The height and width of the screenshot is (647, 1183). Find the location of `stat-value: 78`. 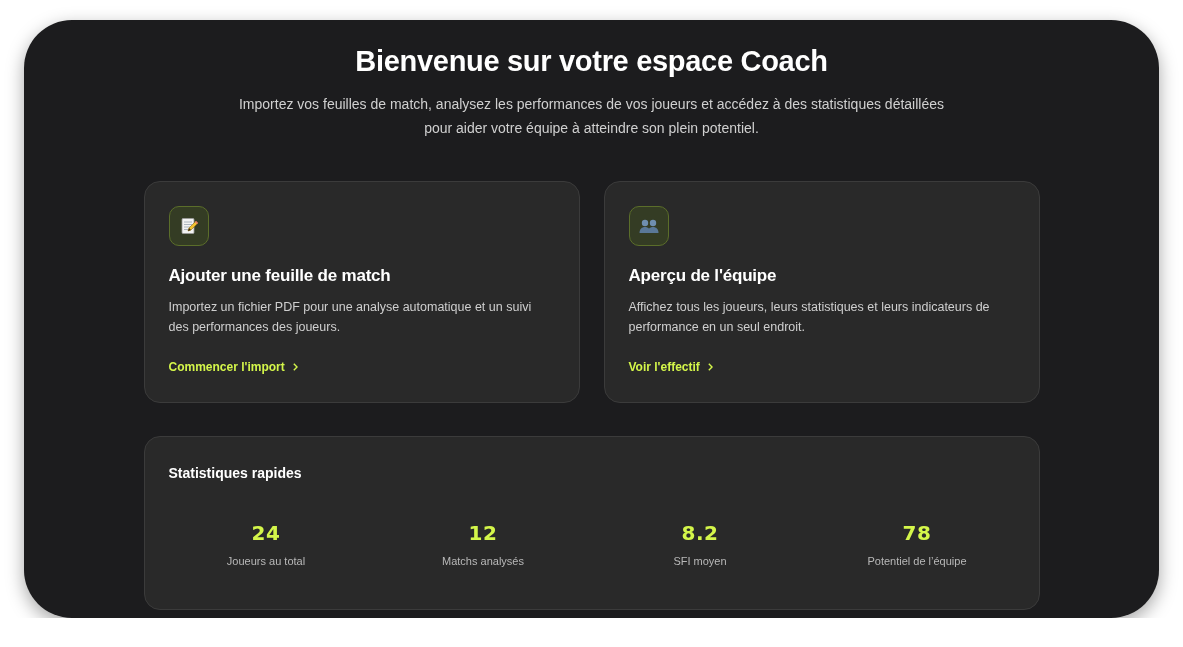

stat-value: 78 is located at coordinates (917, 533).